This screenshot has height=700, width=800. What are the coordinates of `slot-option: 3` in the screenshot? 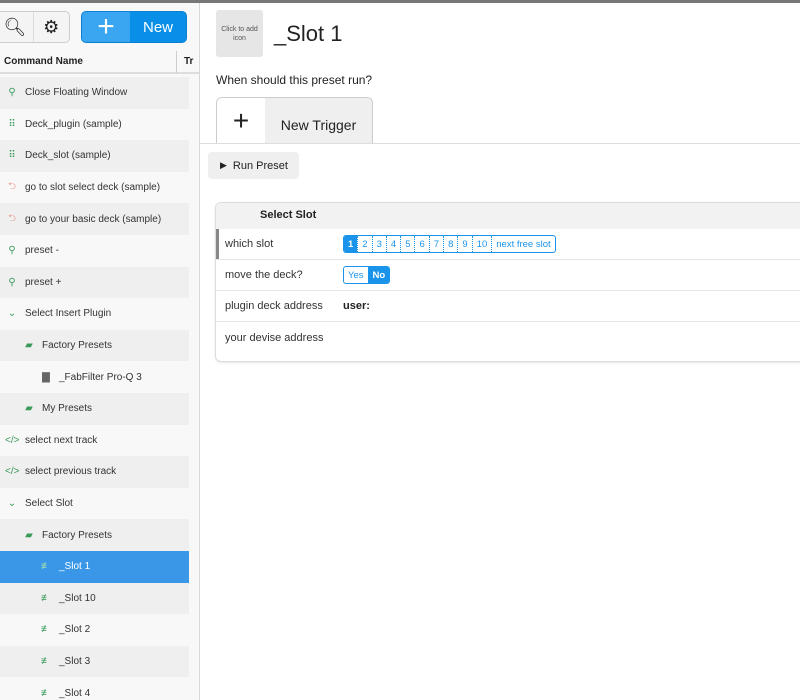 It's located at (378, 244).